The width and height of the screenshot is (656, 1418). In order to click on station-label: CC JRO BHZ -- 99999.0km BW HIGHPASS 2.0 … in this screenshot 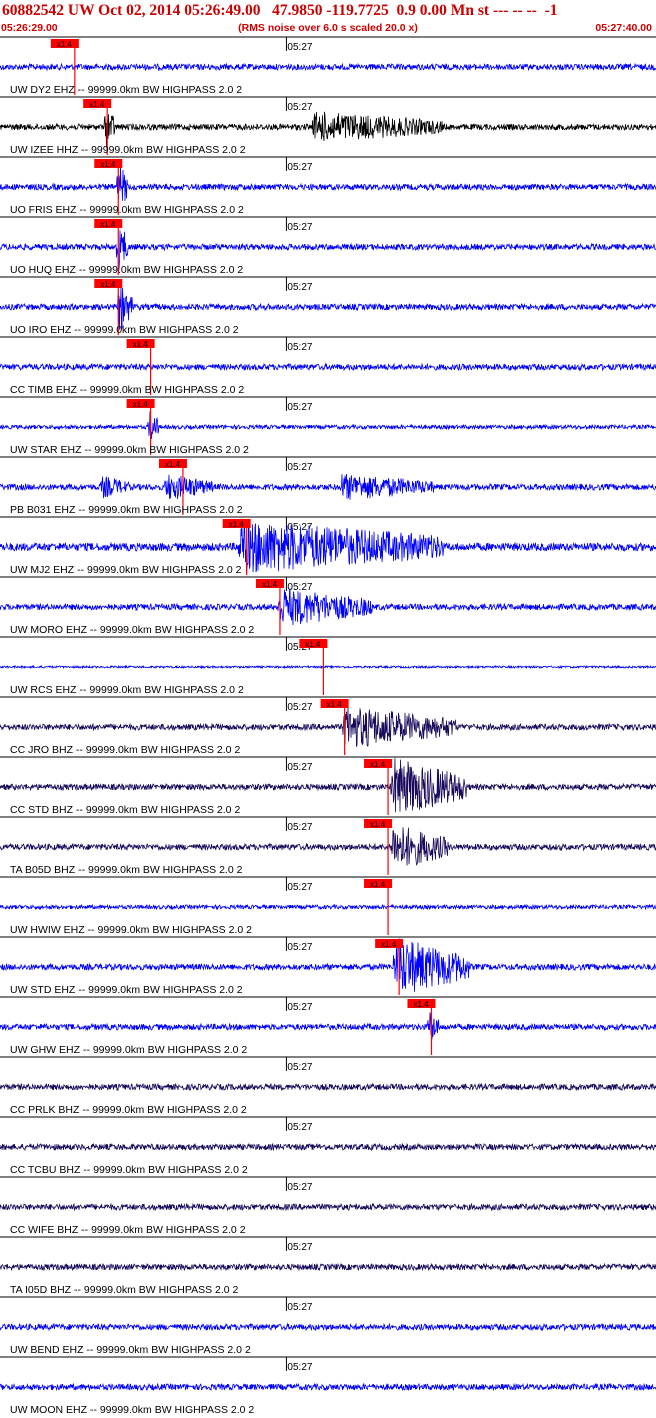, I will do `click(125, 750)`.